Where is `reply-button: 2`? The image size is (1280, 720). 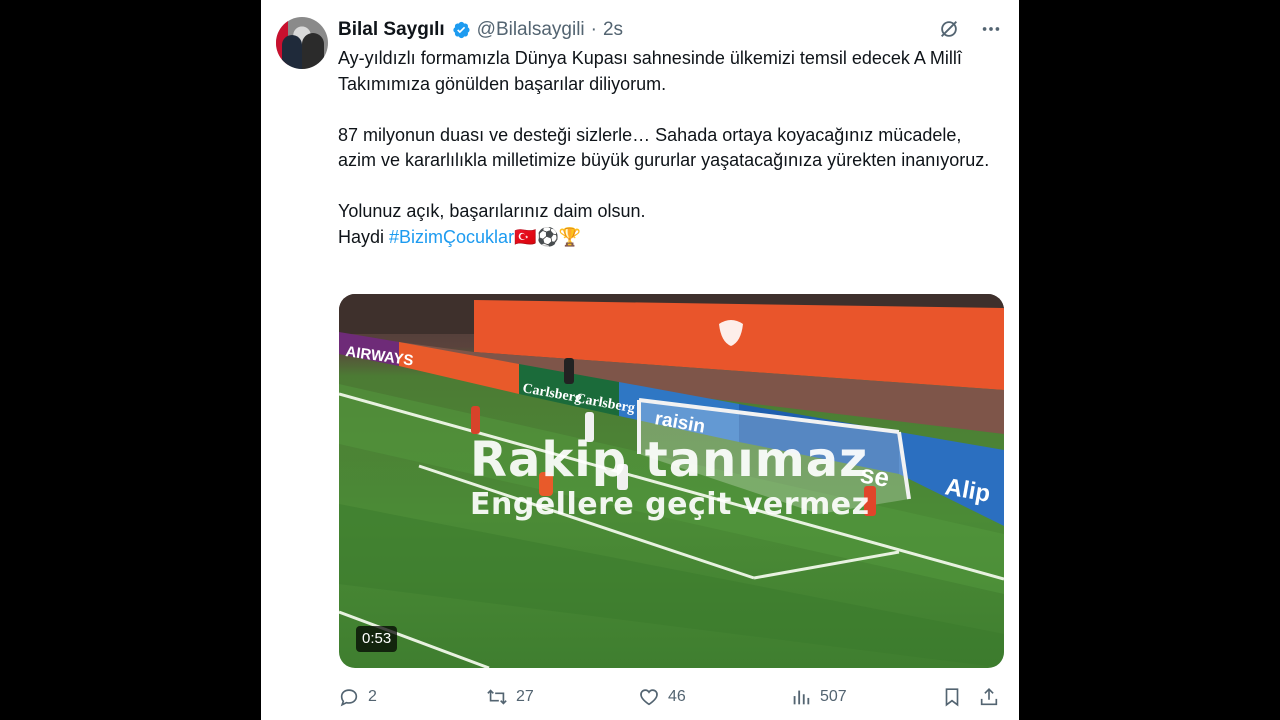
reply-button: 2 is located at coordinates (357, 697).